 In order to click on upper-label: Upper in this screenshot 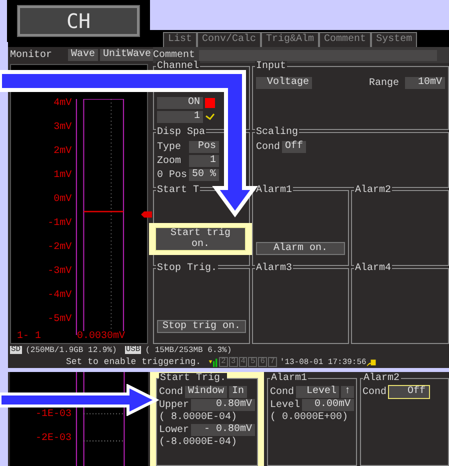, I will do `click(174, 405)`.